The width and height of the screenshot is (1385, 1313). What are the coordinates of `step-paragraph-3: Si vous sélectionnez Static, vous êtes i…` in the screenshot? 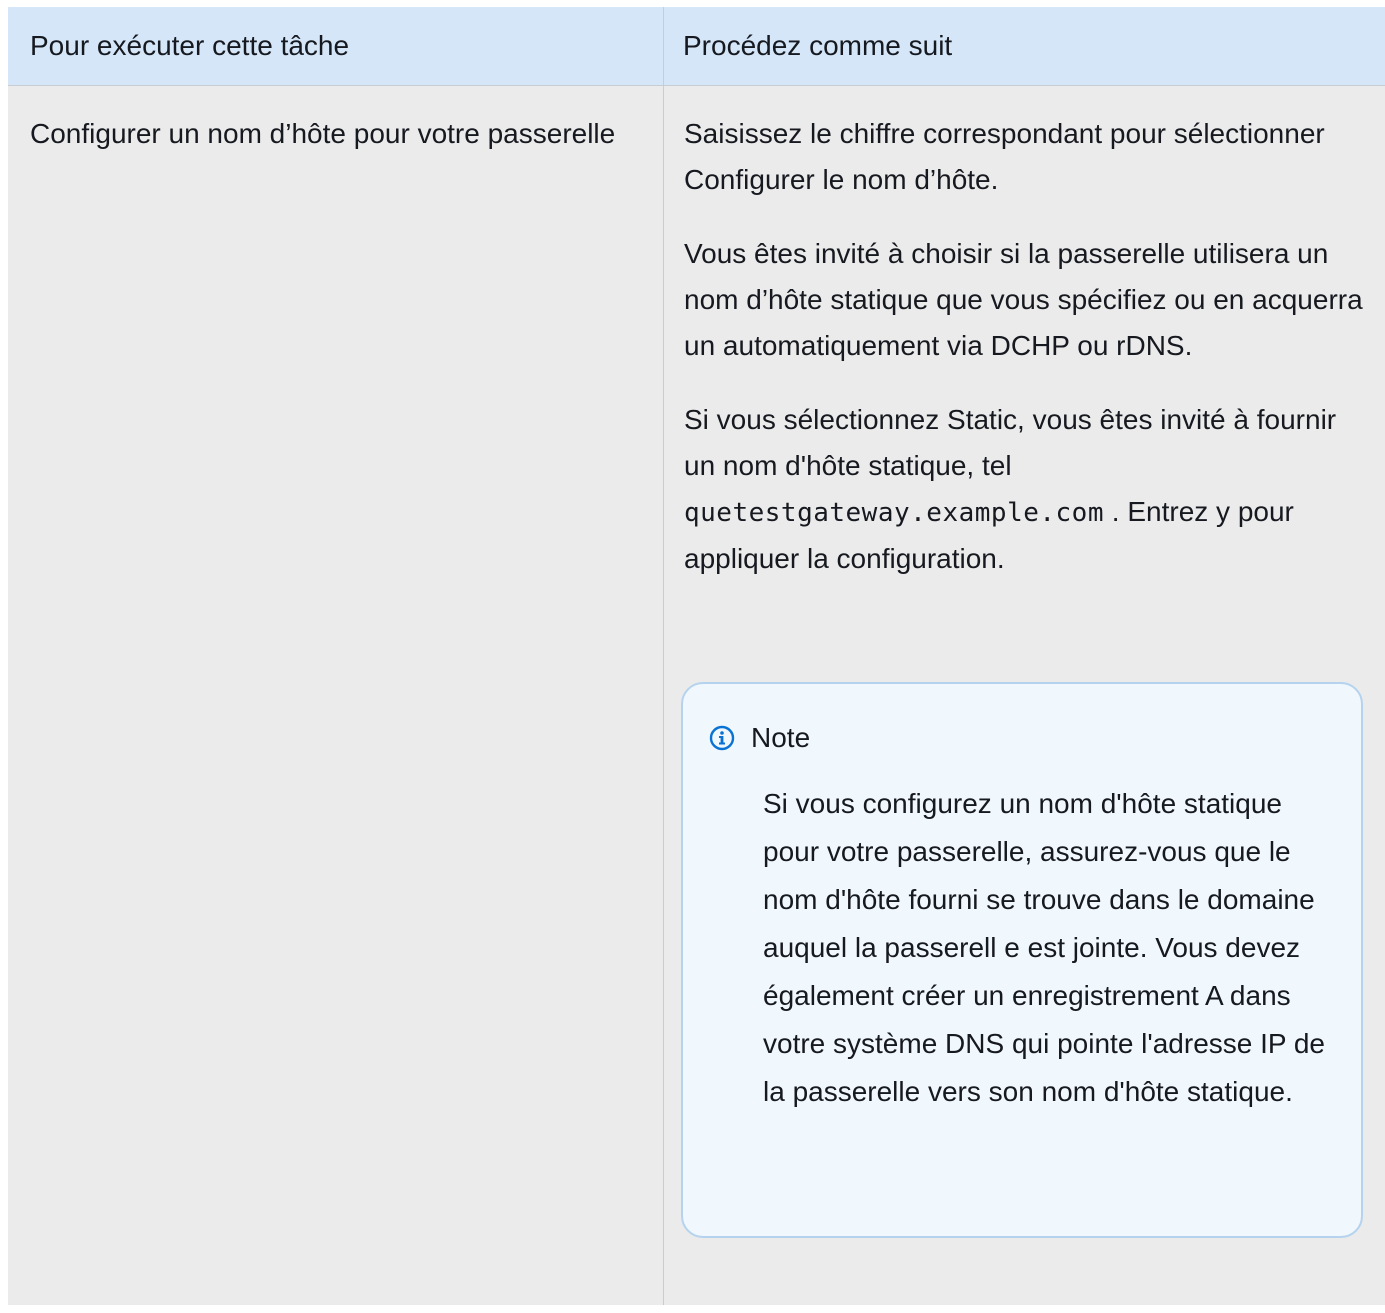 It's located at (1029, 489).